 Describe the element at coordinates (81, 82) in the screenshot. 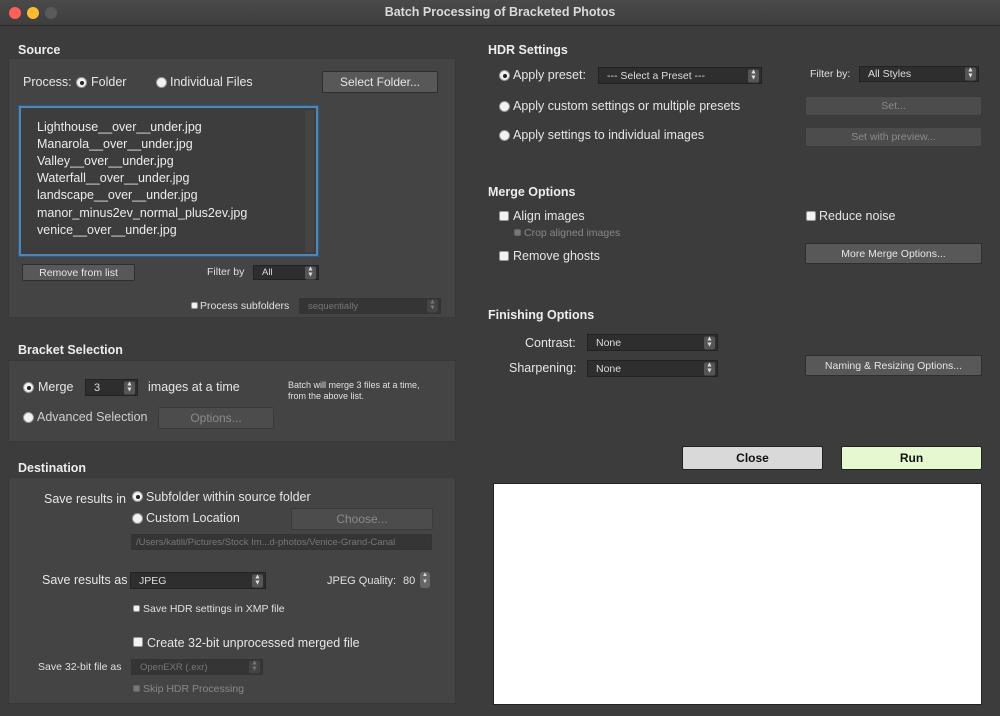

I see `folder-radio` at that location.